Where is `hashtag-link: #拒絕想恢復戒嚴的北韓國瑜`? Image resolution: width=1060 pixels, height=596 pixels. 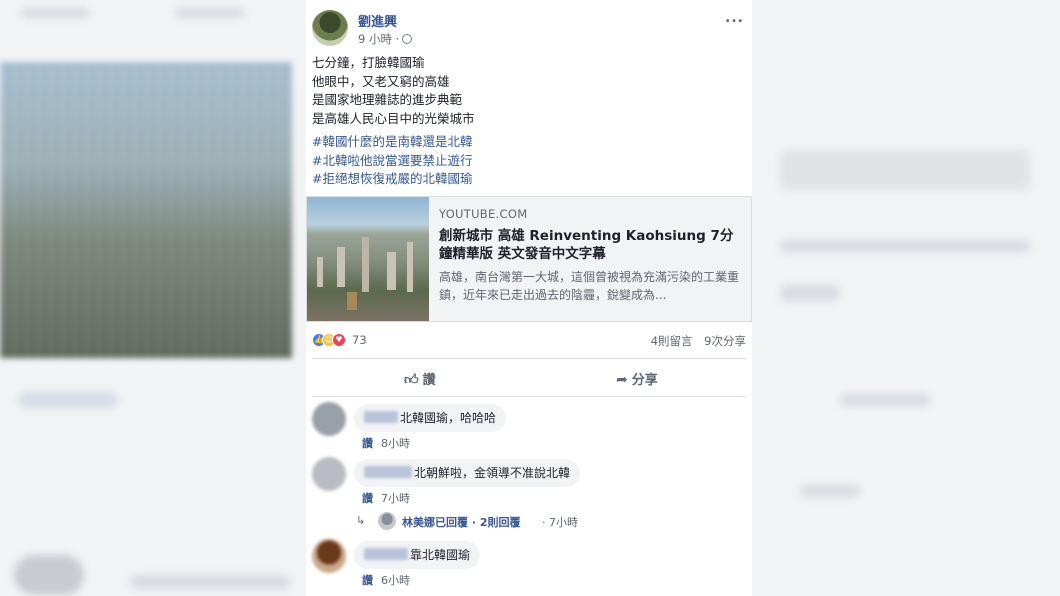 hashtag-link: #拒絕想恢復戒嚴的北韓國瑜 is located at coordinates (522, 179).